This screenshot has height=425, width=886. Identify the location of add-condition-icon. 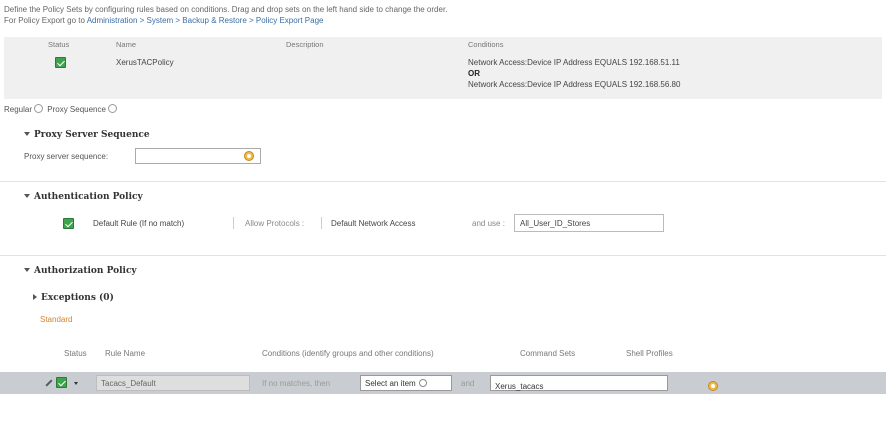
(422, 383).